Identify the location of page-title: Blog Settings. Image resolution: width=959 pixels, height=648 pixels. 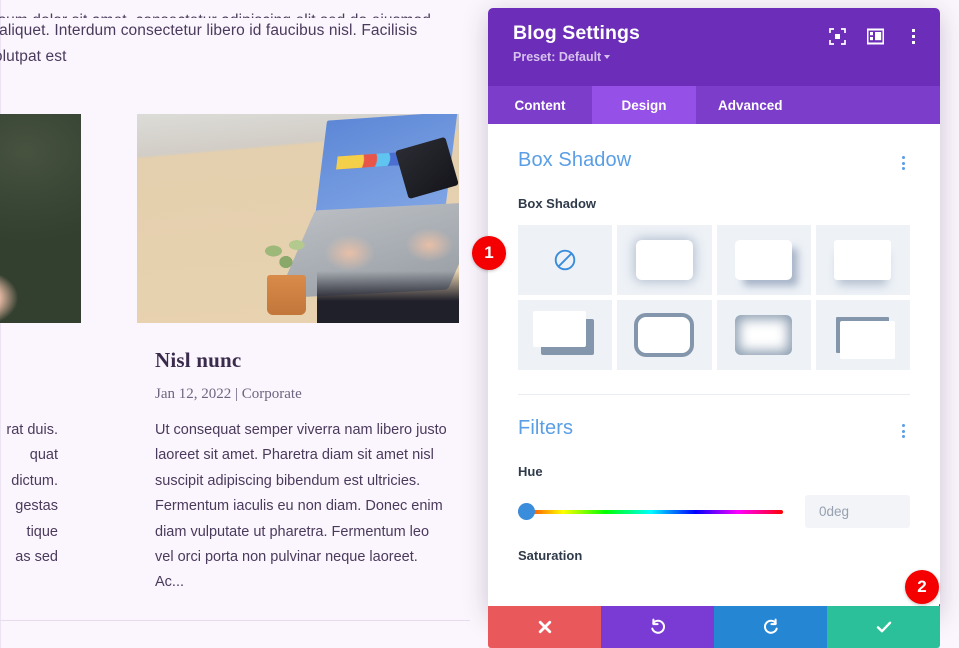
(576, 33).